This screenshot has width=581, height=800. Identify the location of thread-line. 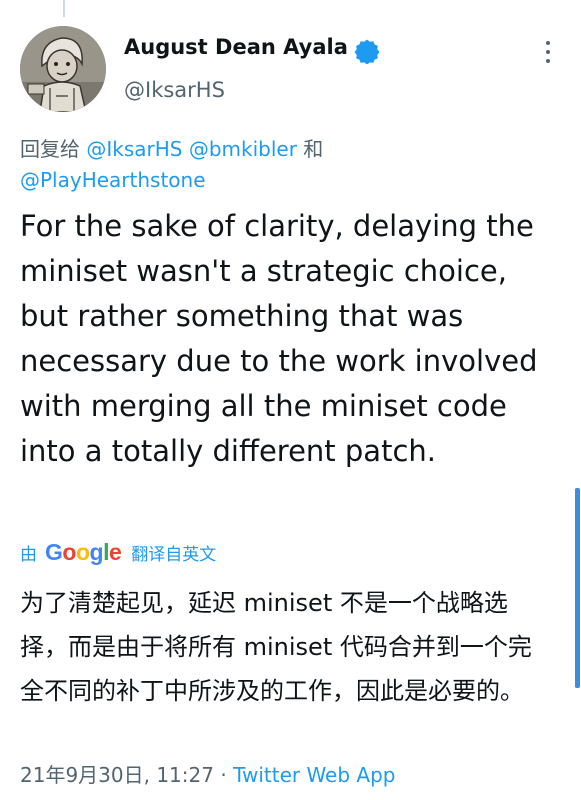
(64, 8).